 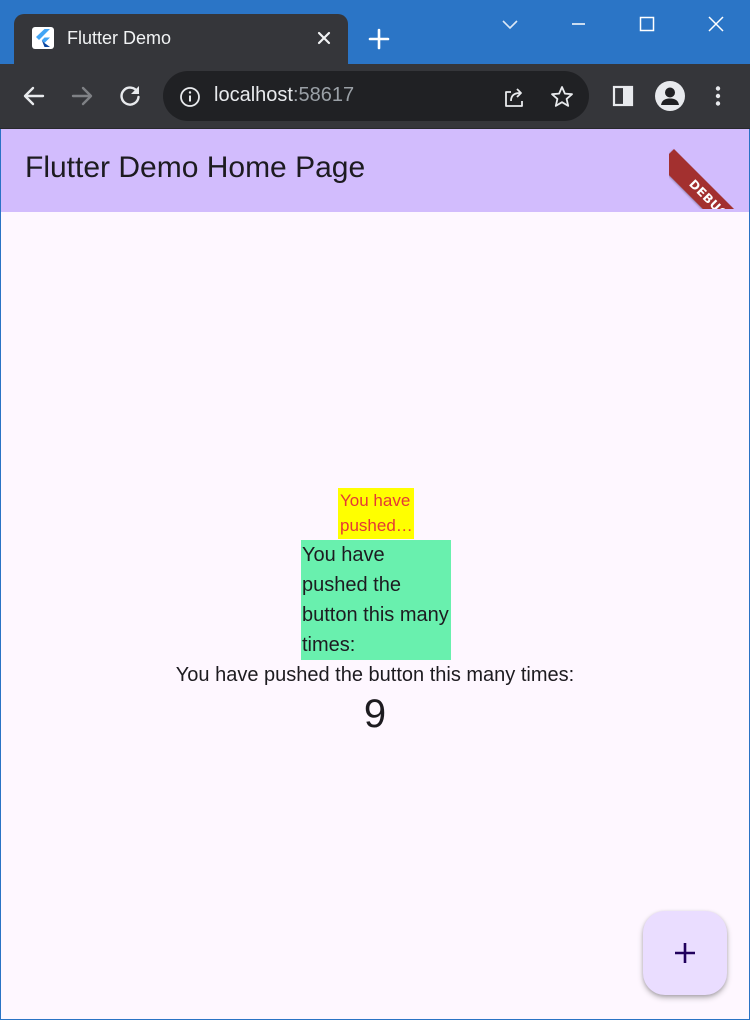 What do you see at coordinates (119, 38) in the screenshot?
I see `tab-title: Flutter Demo` at bounding box center [119, 38].